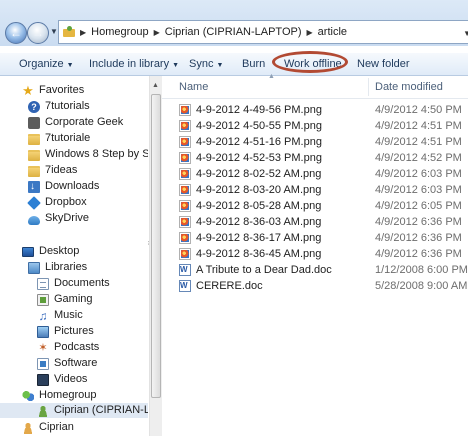 Image resolution: width=468 pixels, height=436 pixels. I want to click on file-date-modified: 4/9/2012 6:36 PM, so click(418, 238).